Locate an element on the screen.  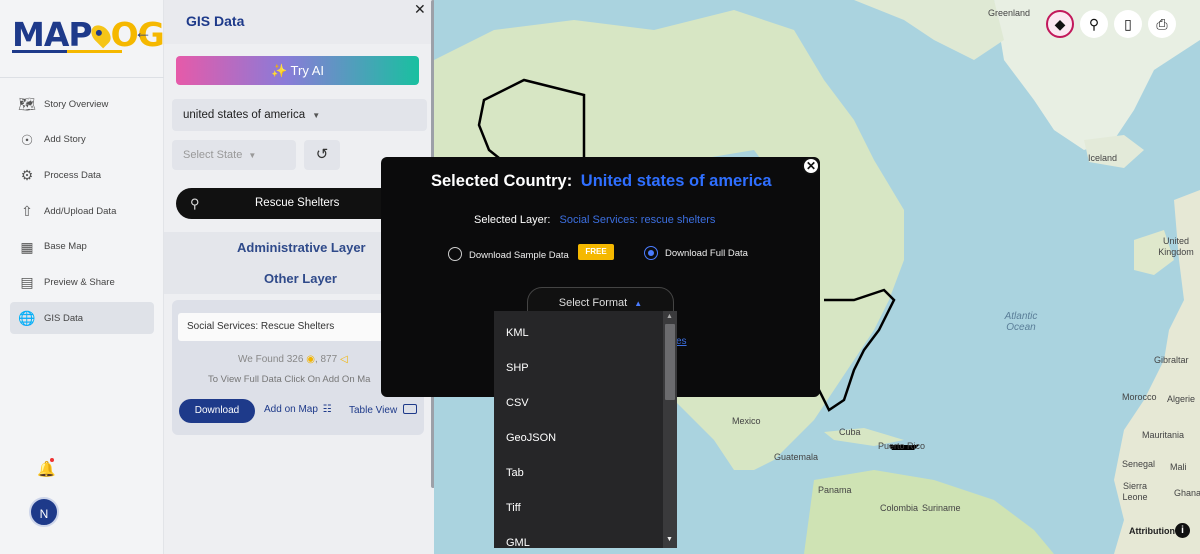
notification-bell-icon: 🔔 is located at coordinates (46, 469).